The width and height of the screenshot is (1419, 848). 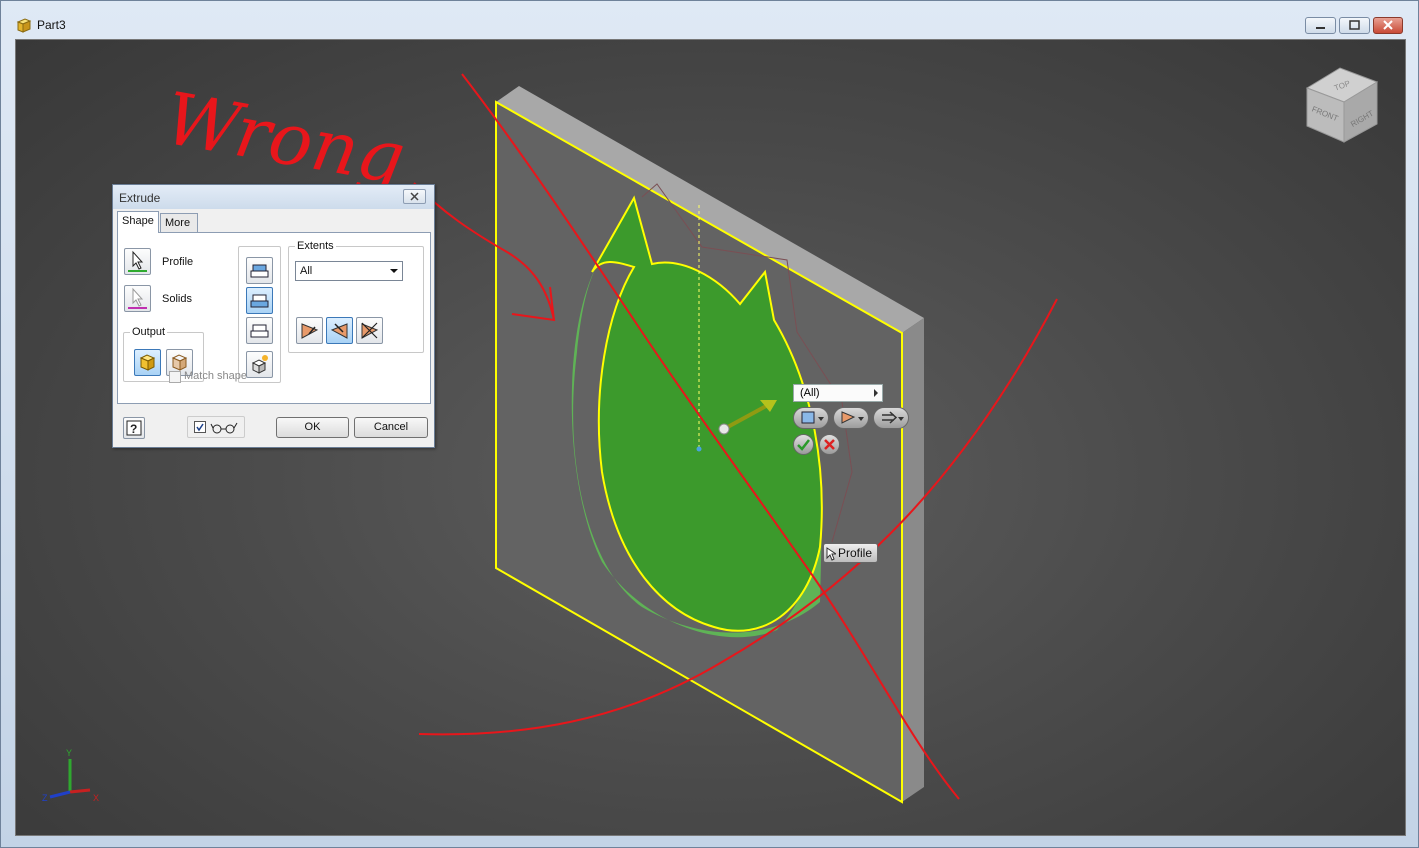 I want to click on solid-cube-icon, so click(x=147, y=362).